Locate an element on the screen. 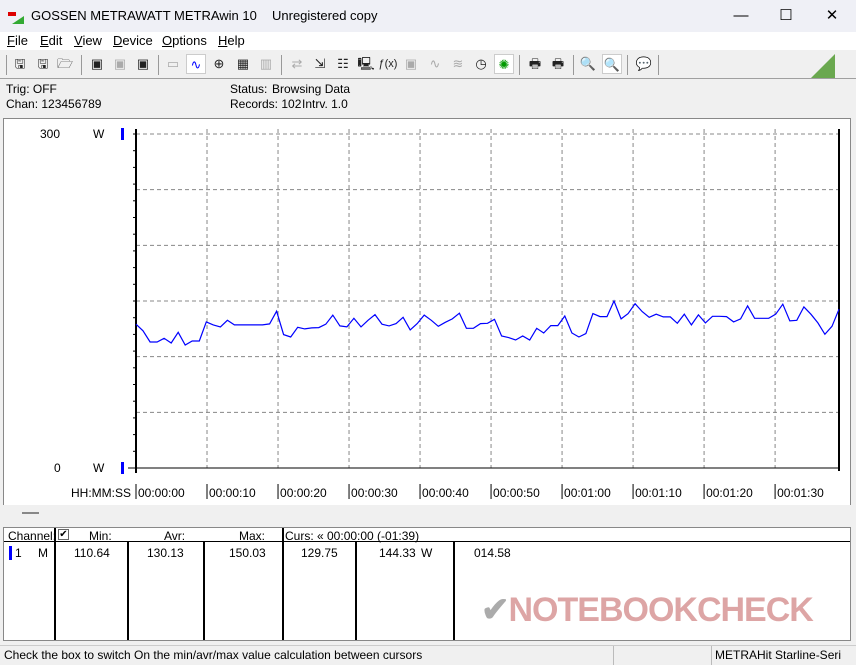  device-name: METRAHit Starline-Seri is located at coordinates (778, 655).